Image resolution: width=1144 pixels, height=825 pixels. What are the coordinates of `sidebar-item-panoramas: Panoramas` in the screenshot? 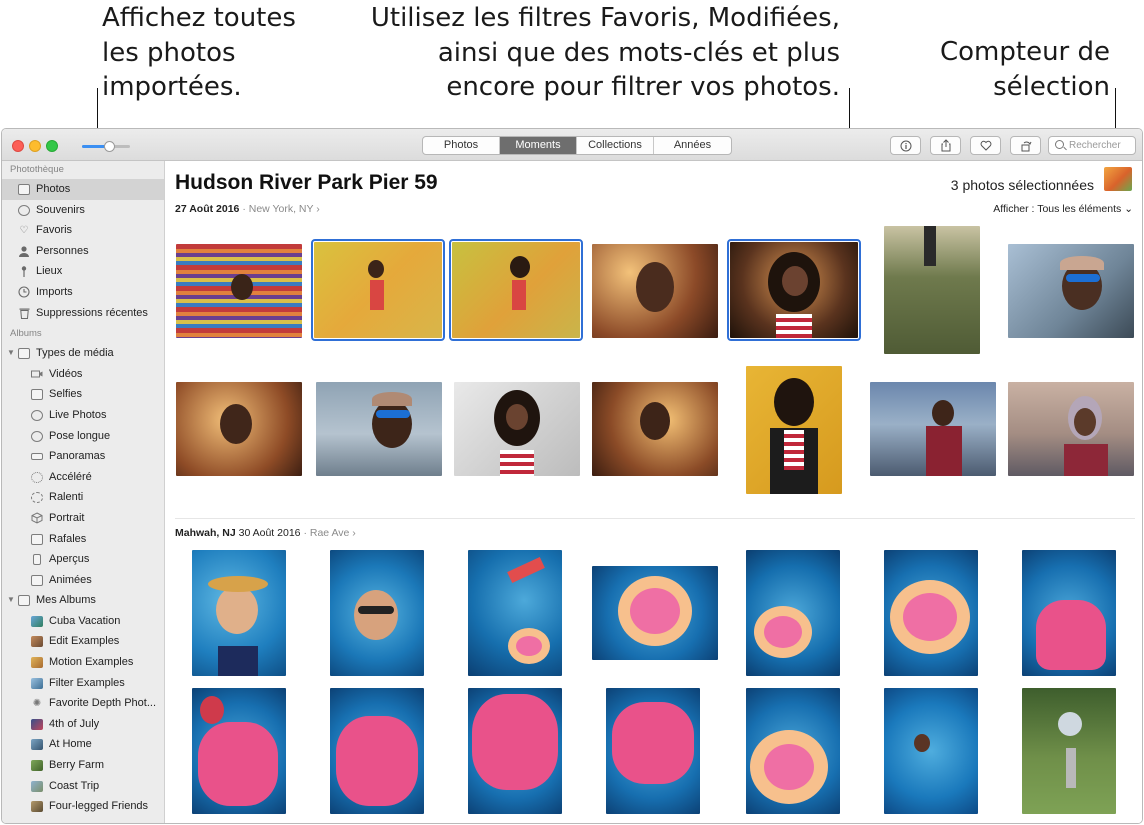 It's located at (83, 456).